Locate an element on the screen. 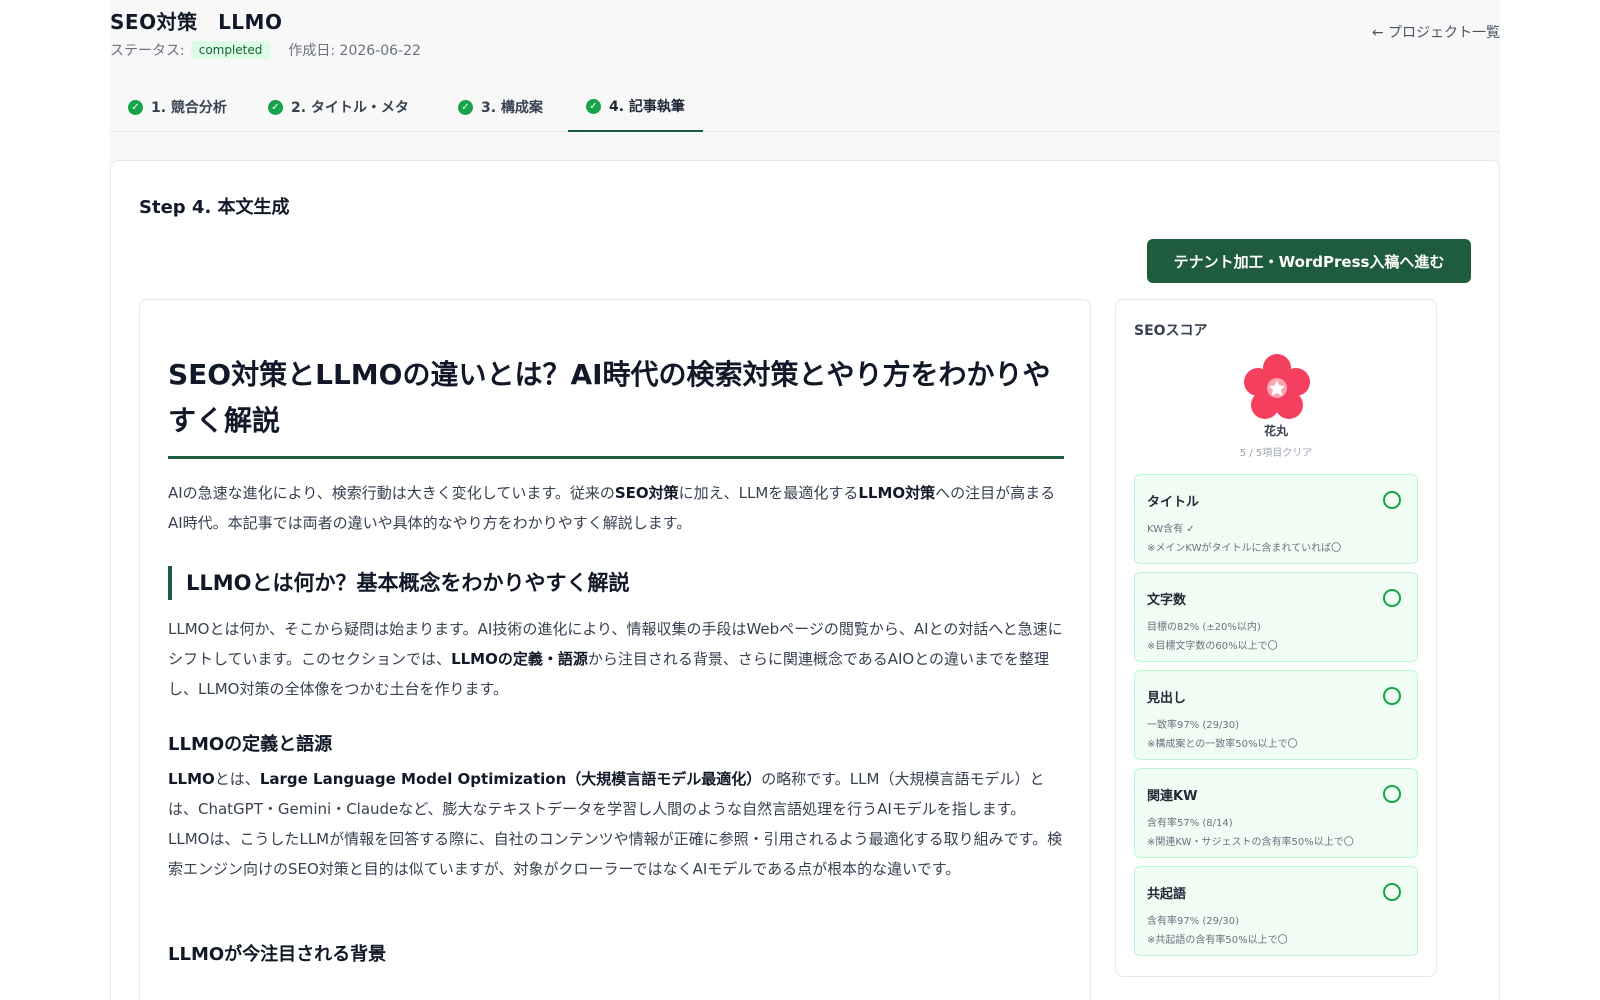 The height and width of the screenshot is (1000, 1600). article-h3: LLMOの定義と語源 is located at coordinates (250, 744).